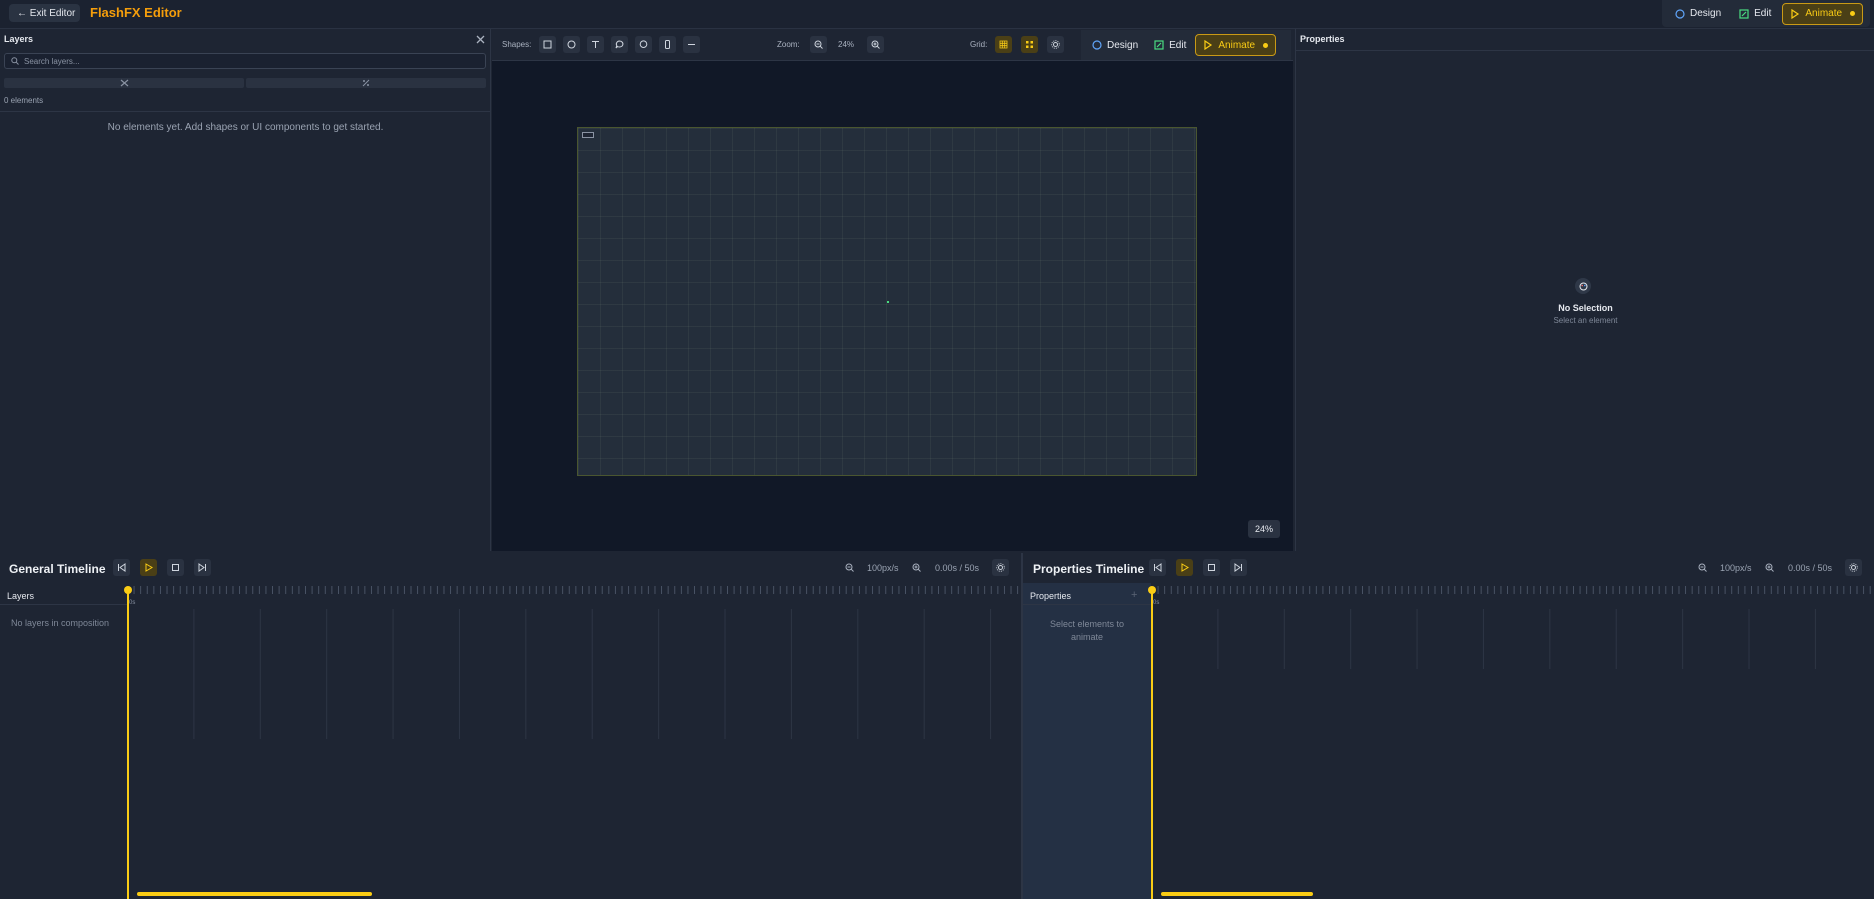 The image size is (1874, 899). I want to click on add-property-button: +, so click(1134, 595).